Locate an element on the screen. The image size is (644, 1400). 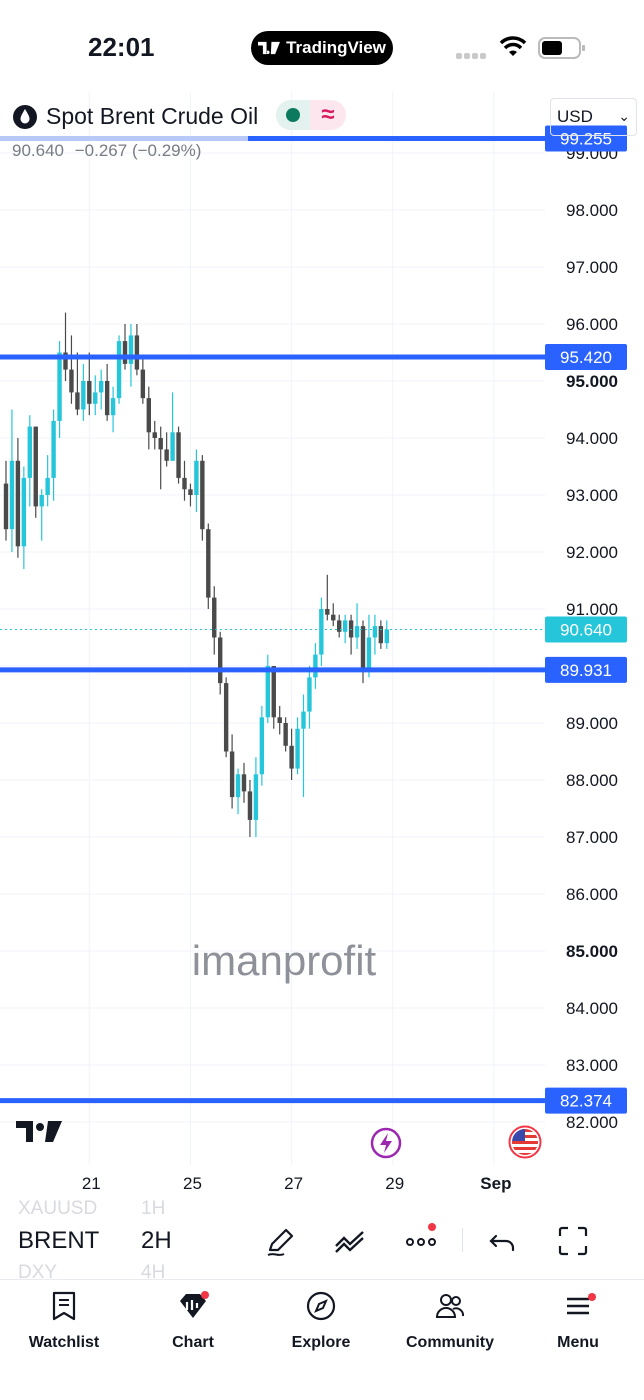
quote-change: −0.267 is located at coordinates (101, 150).